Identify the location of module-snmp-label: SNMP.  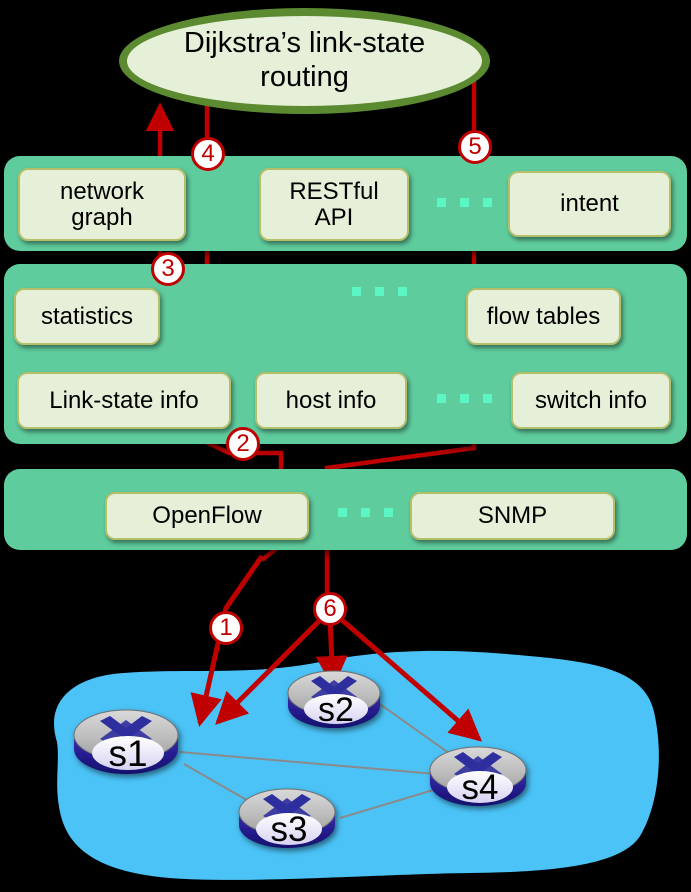
(512, 516).